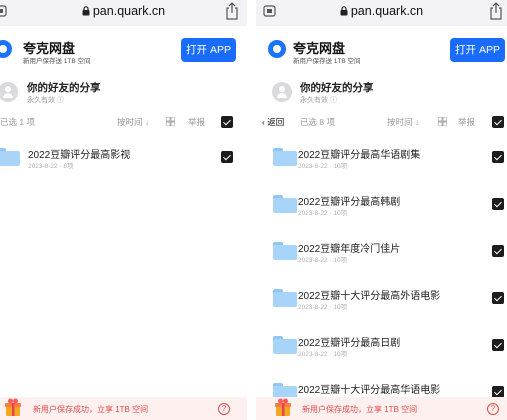 The height and width of the screenshot is (420, 507). I want to click on back-button: ‹ 返回, so click(273, 122).